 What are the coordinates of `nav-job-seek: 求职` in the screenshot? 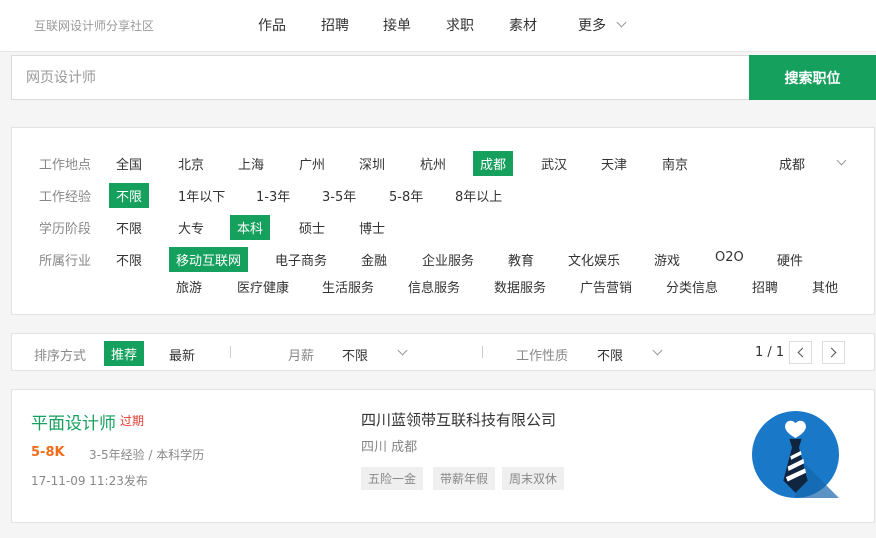 It's located at (460, 25).